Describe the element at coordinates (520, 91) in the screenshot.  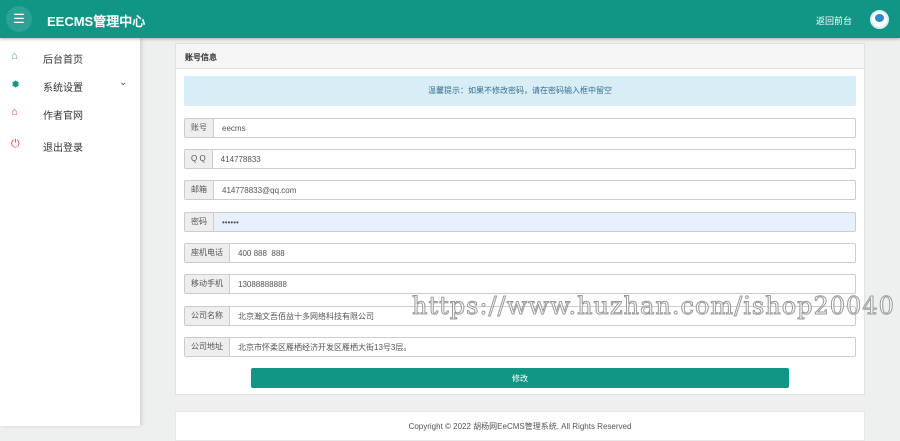
I see `hint-alert: 温馨提示：如果不修改密码，请在密码输入框中留空` at that location.